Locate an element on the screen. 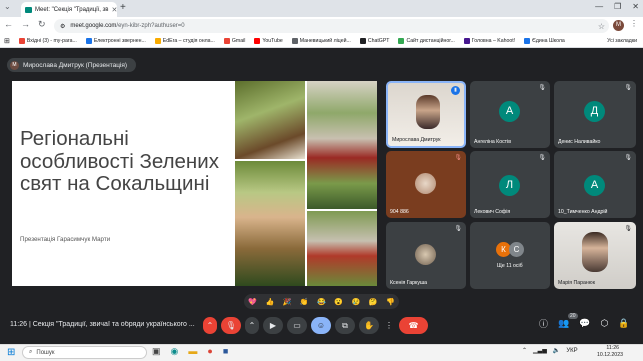 This screenshot has height=361, width=643. nav-buttons: ← → ↻ is located at coordinates (25, 24).